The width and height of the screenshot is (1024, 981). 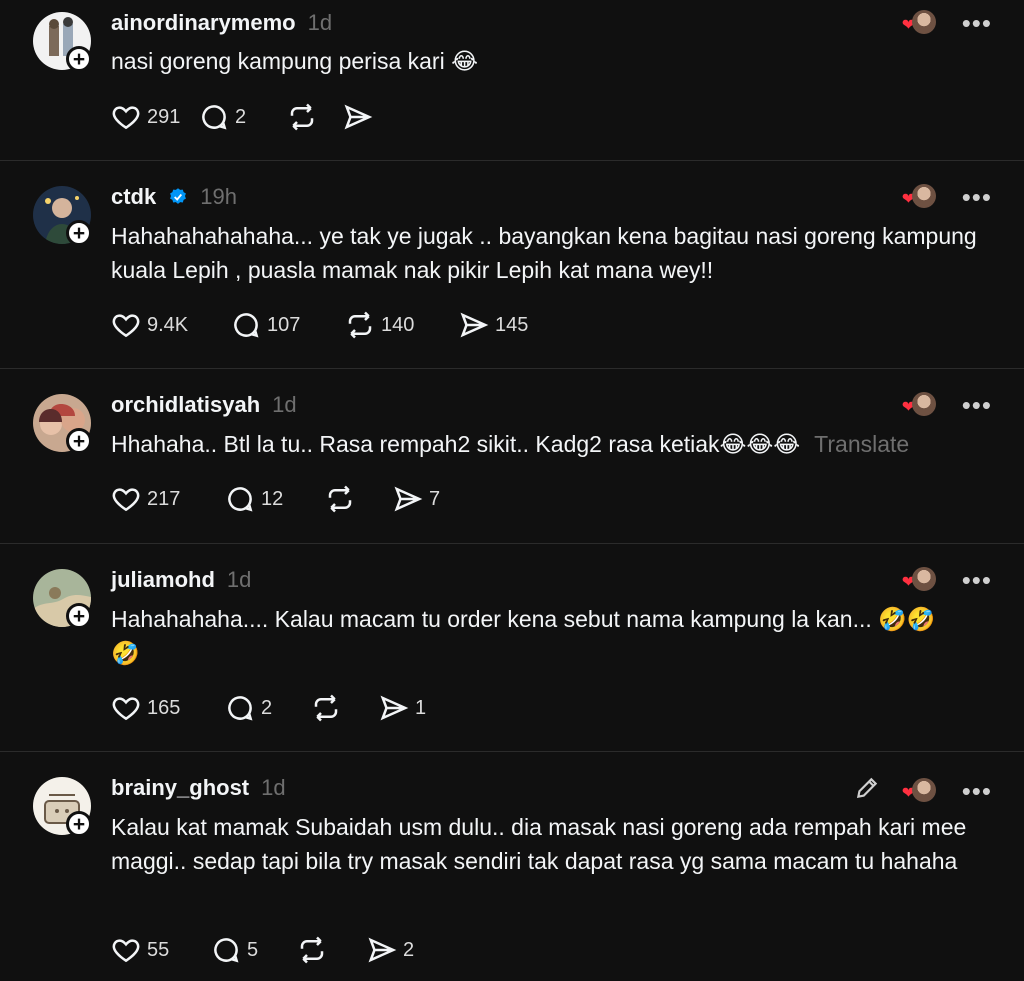 I want to click on like-count: 217, so click(x=164, y=498).